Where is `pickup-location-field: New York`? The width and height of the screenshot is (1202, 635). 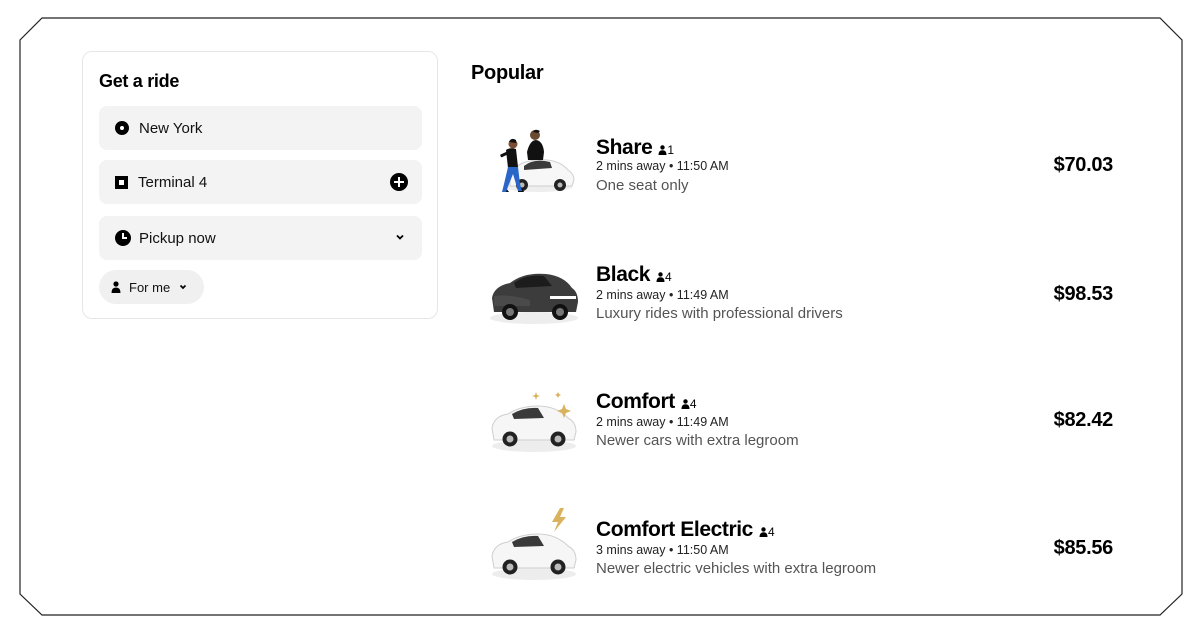
pickup-location-field: New York is located at coordinates (260, 128).